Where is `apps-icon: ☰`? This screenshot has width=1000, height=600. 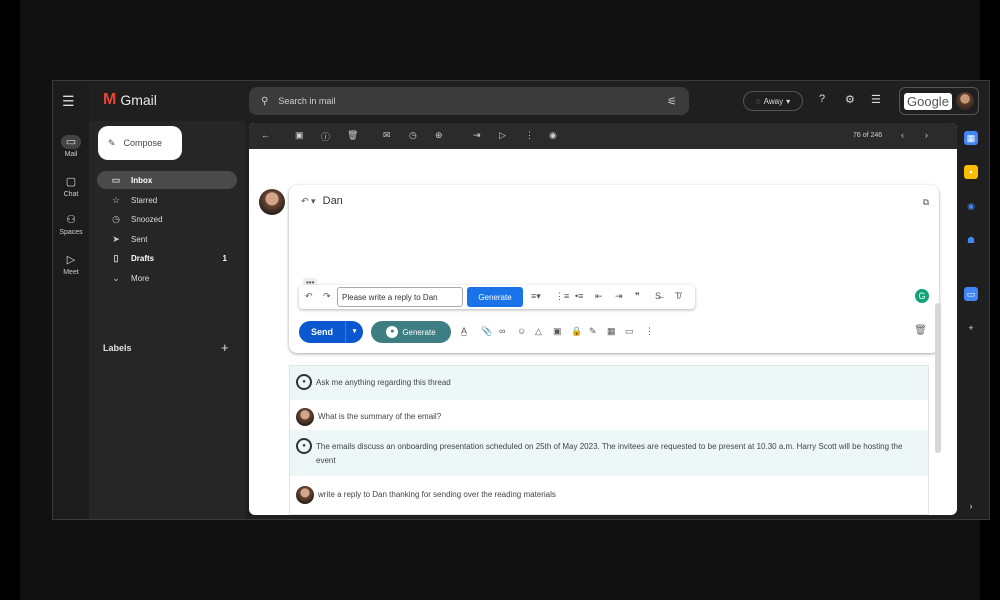 apps-icon: ☰ is located at coordinates (876, 99).